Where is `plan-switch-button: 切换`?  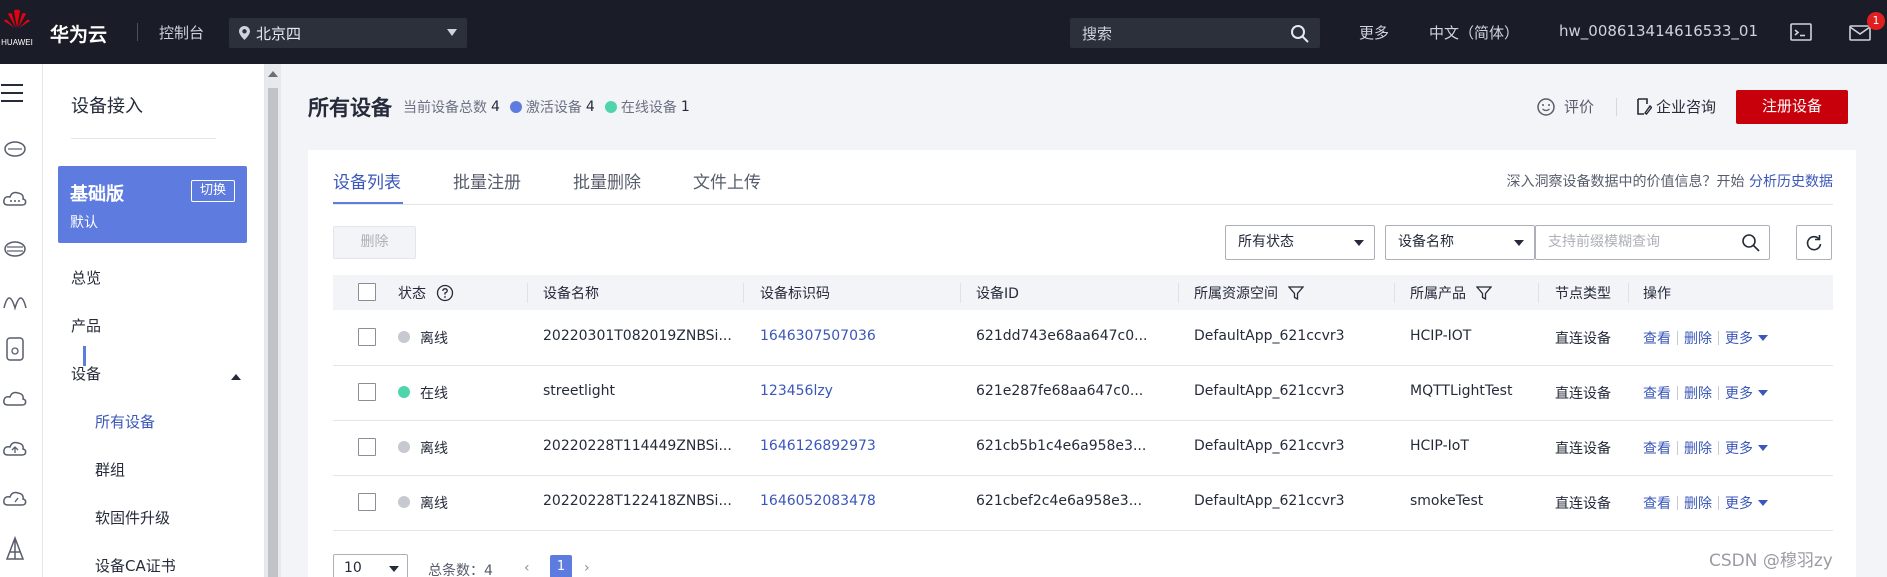
plan-switch-button: 切换 is located at coordinates (212, 191).